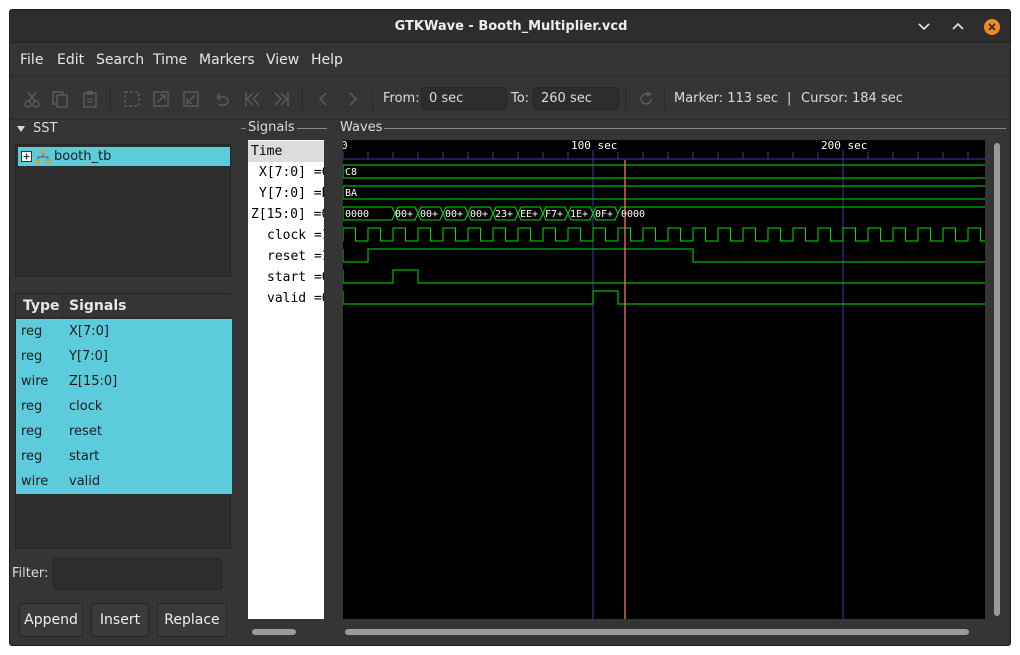  I want to click on window-title: GTKWave - Booth_Multiplier.vcd, so click(511, 26).